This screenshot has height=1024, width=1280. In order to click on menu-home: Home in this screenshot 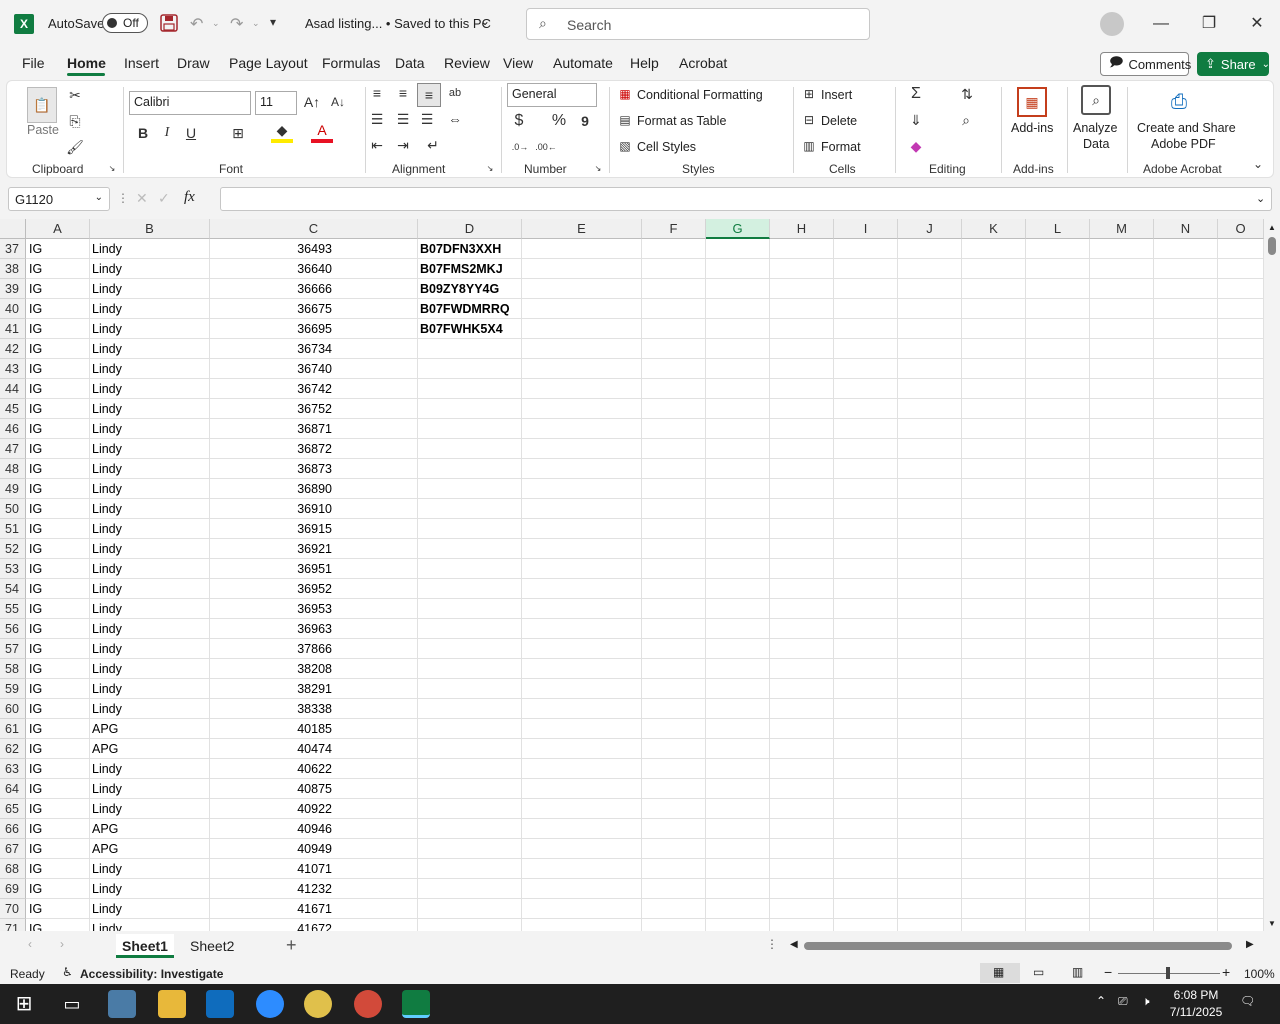, I will do `click(86, 63)`.